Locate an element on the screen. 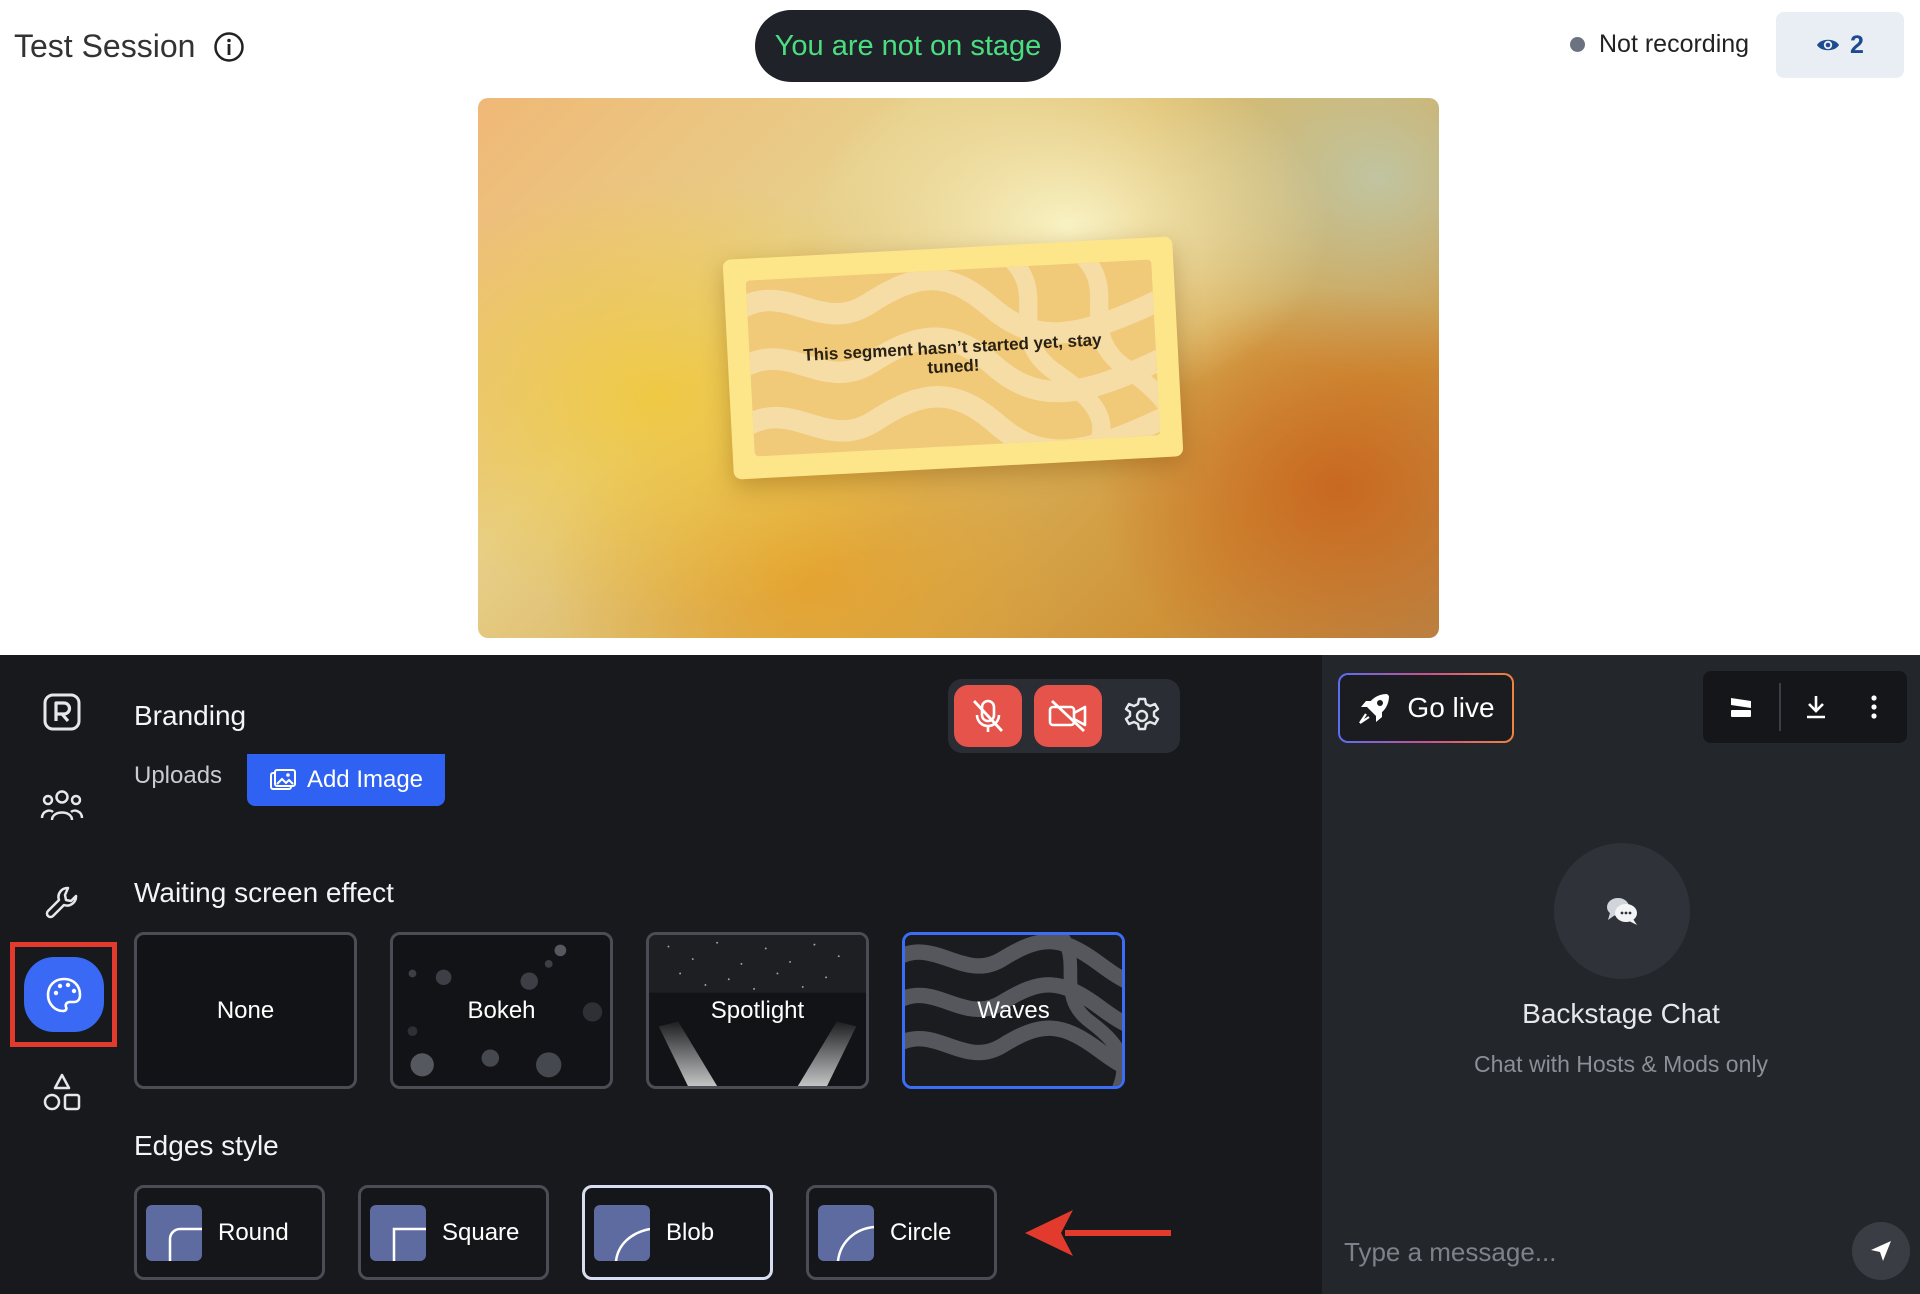 The image size is (1920, 1294). go-live-button: Go live is located at coordinates (1426, 708).